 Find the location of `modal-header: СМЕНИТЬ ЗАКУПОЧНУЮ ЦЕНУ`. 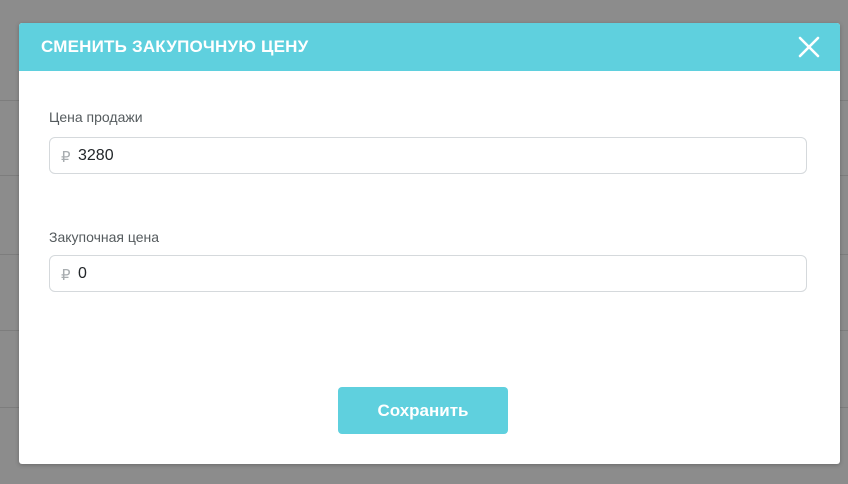

modal-header: СМЕНИТЬ ЗАКУПОЧНУЮ ЦЕНУ is located at coordinates (429, 47).